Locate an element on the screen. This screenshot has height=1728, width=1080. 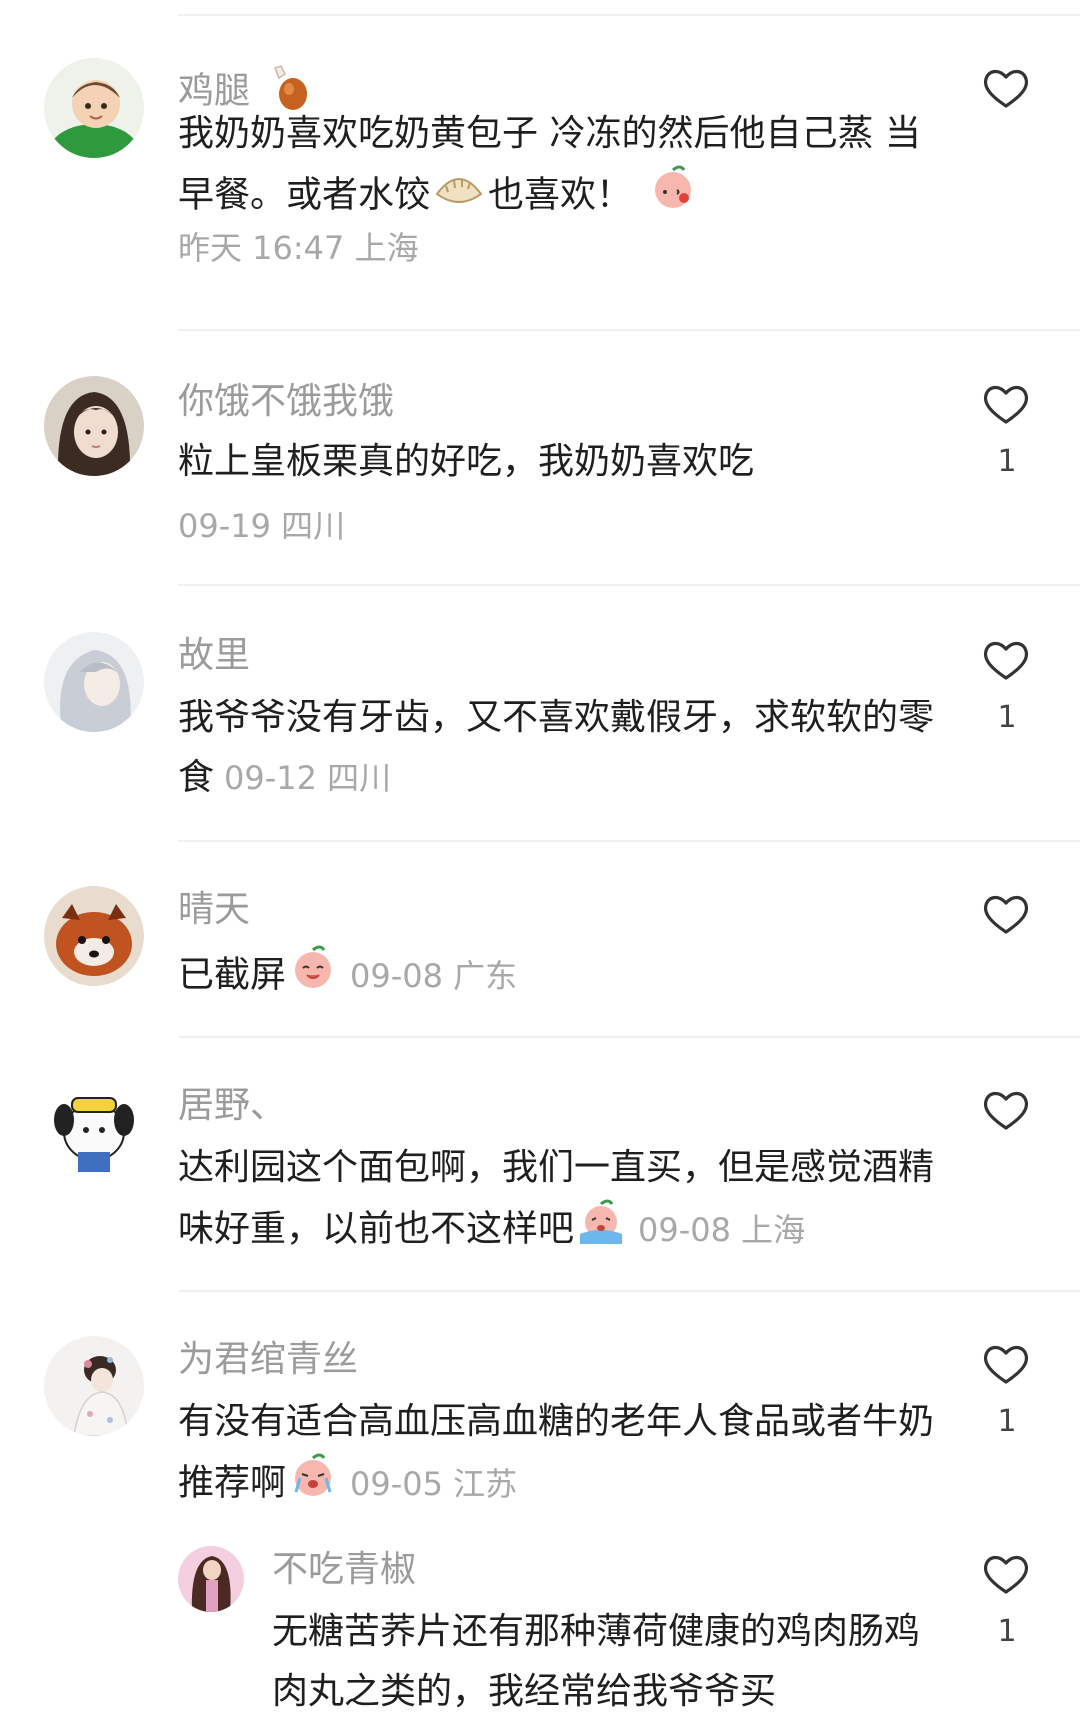
avatar-silver-hair-icon is located at coordinates (94, 682).